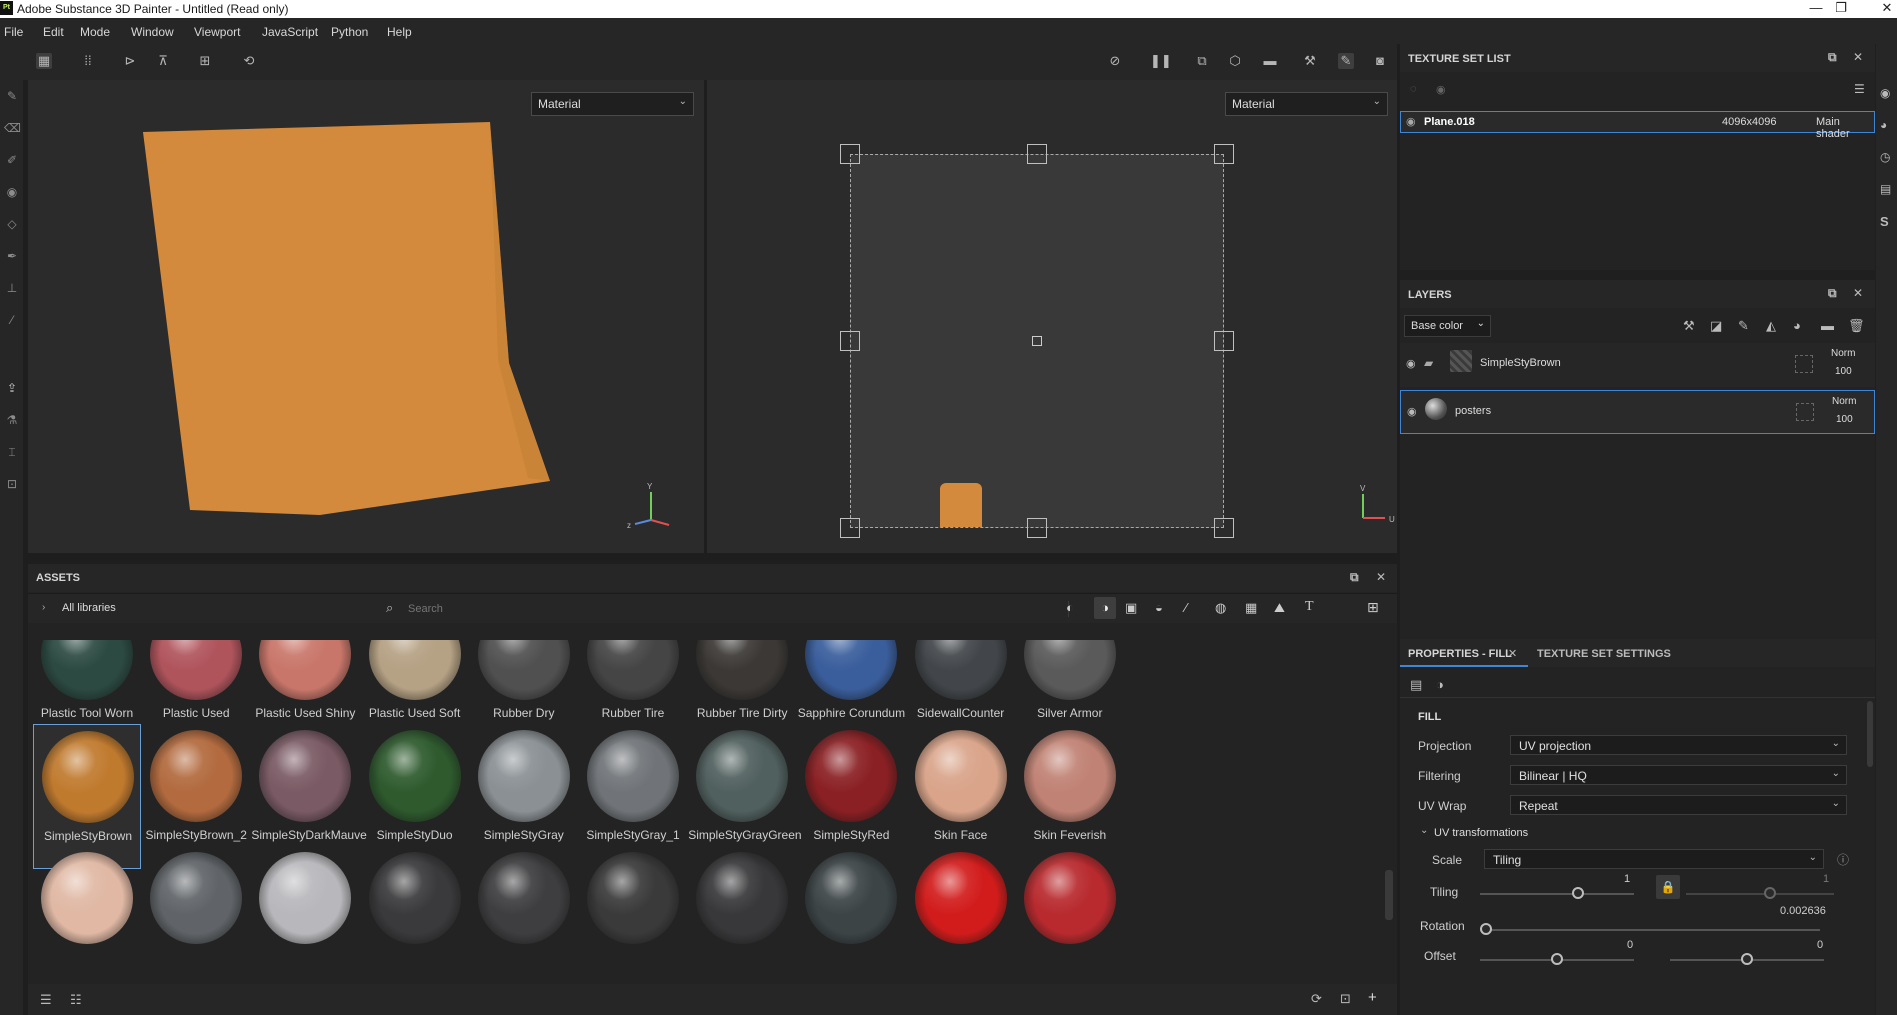  Describe the element at coordinates (1771, 326) in the screenshot. I see `add-fill-layer-icon: ◭` at that location.